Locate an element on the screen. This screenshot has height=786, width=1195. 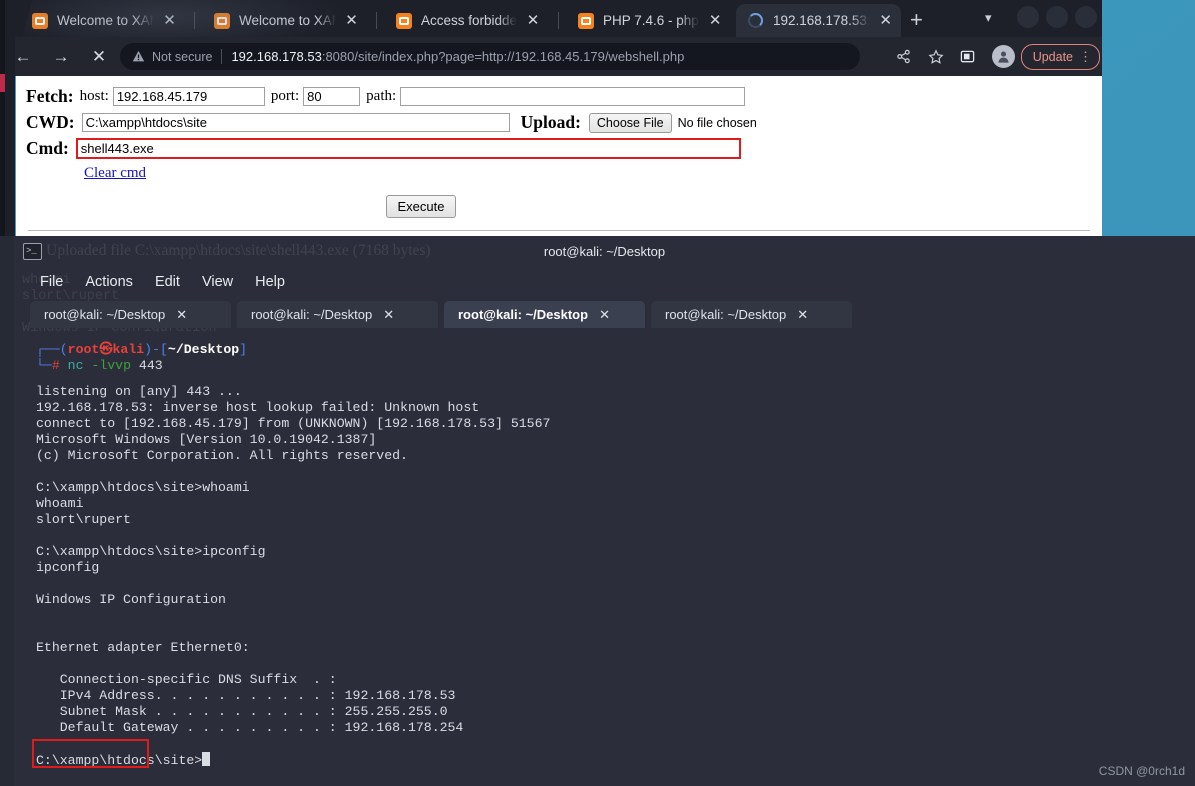
host-input is located at coordinates (188, 96).